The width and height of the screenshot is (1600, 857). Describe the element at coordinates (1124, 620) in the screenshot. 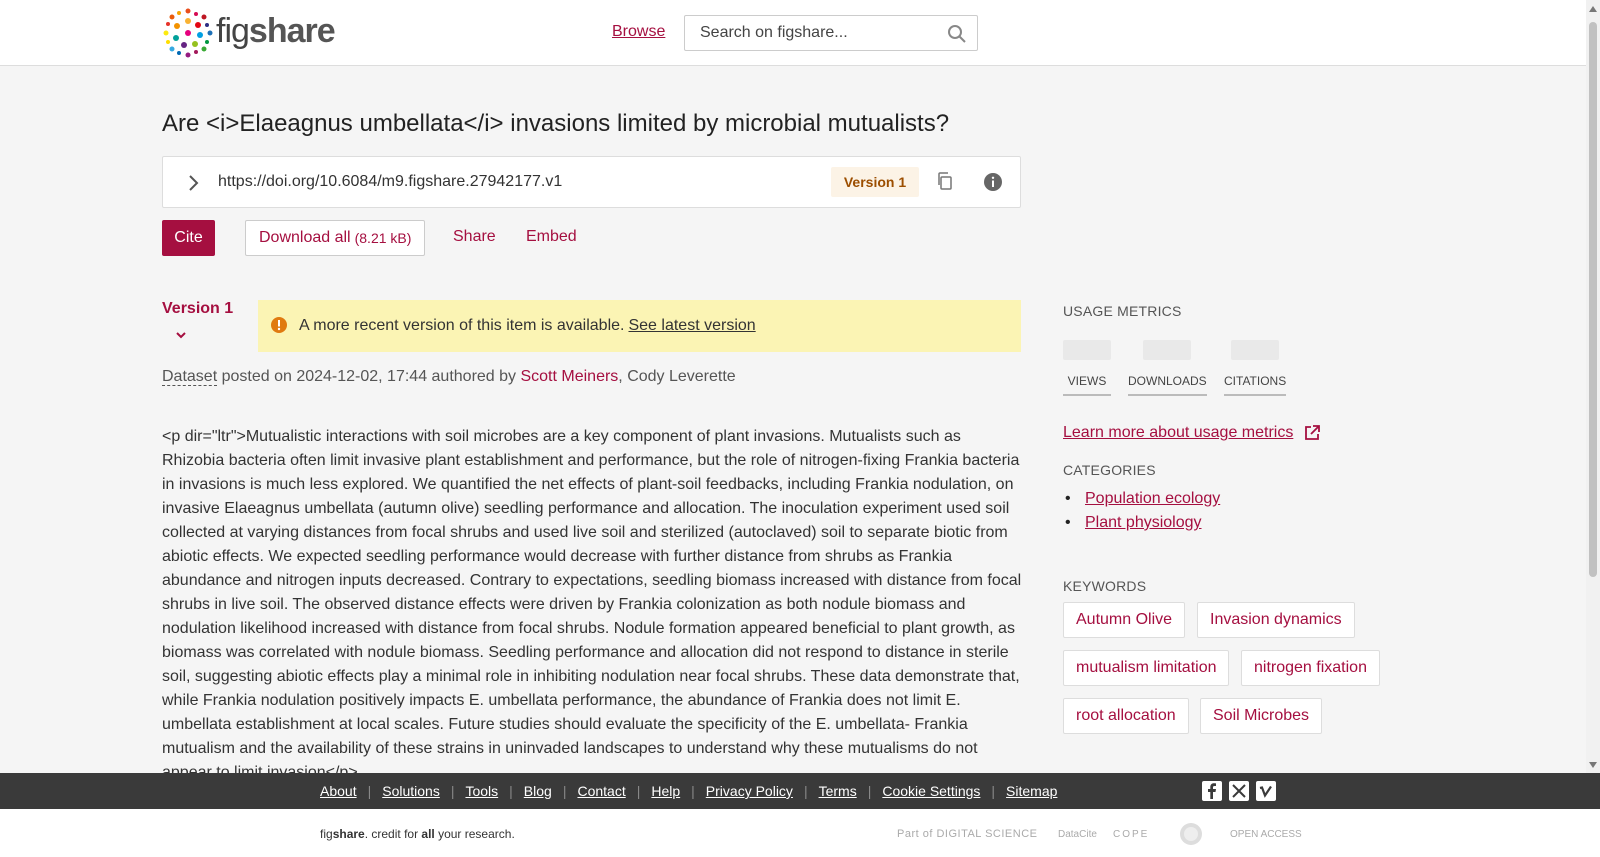

I see `keyword-tag: Autumn Olive` at that location.